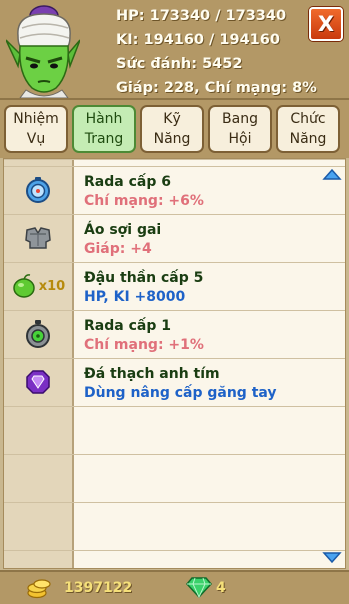 The height and width of the screenshot is (604, 349). I want to click on tab-label: Bang, so click(240, 119).